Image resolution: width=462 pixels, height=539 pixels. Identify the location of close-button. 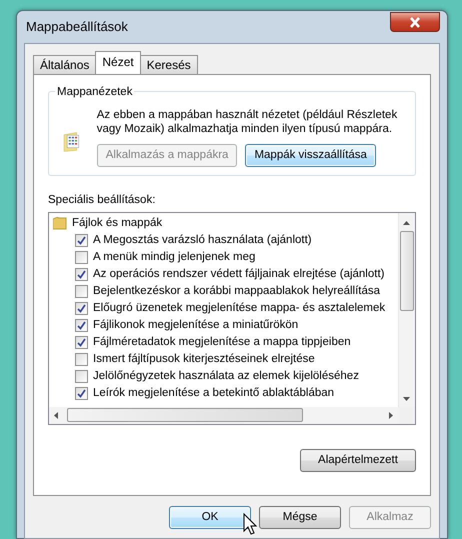
(415, 22).